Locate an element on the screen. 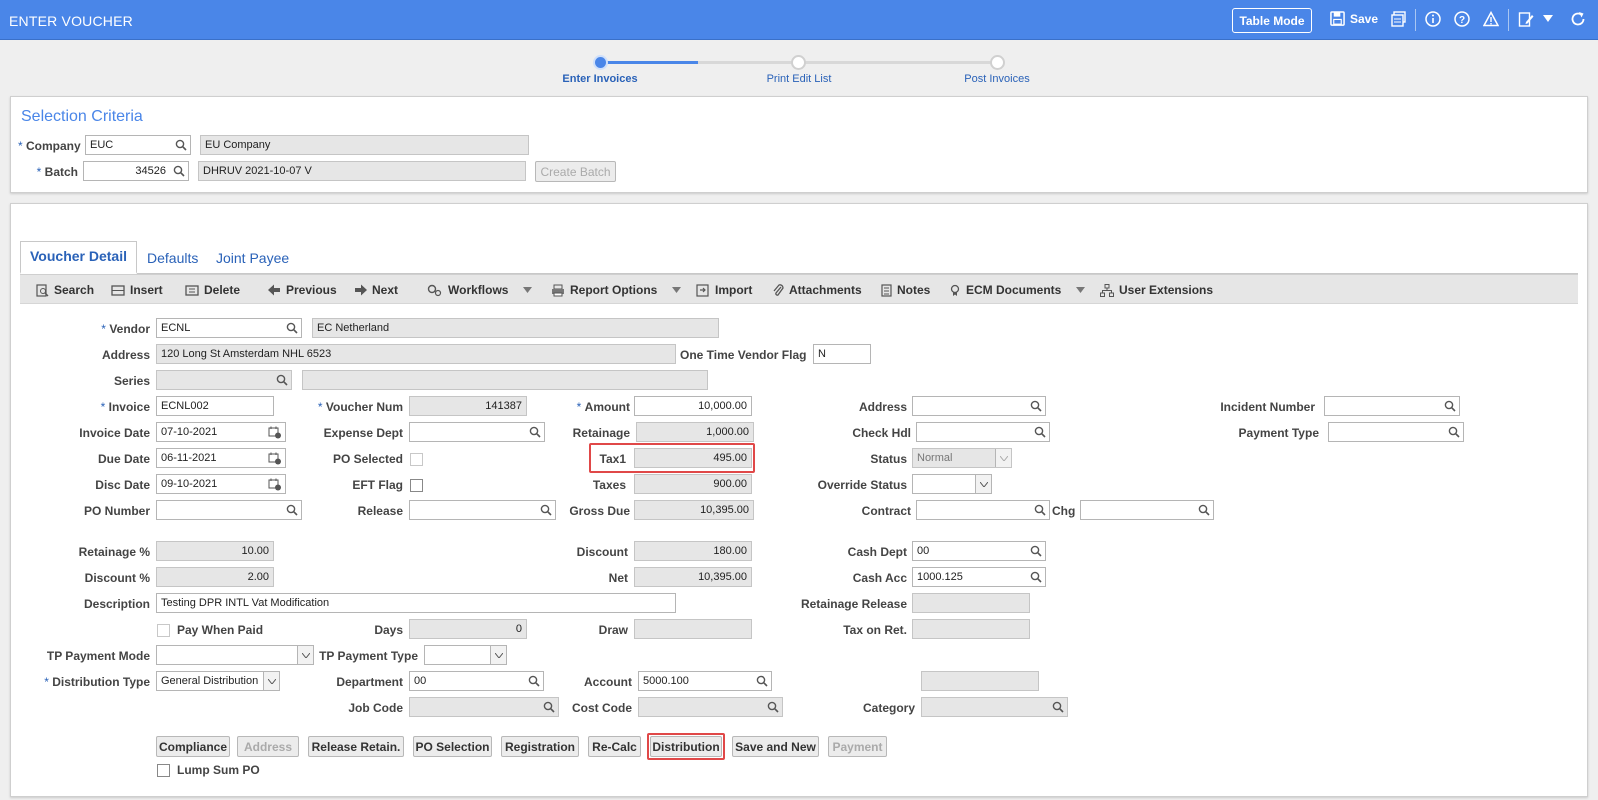  user-extensions-button: User Extensions is located at coordinates (1156, 290).